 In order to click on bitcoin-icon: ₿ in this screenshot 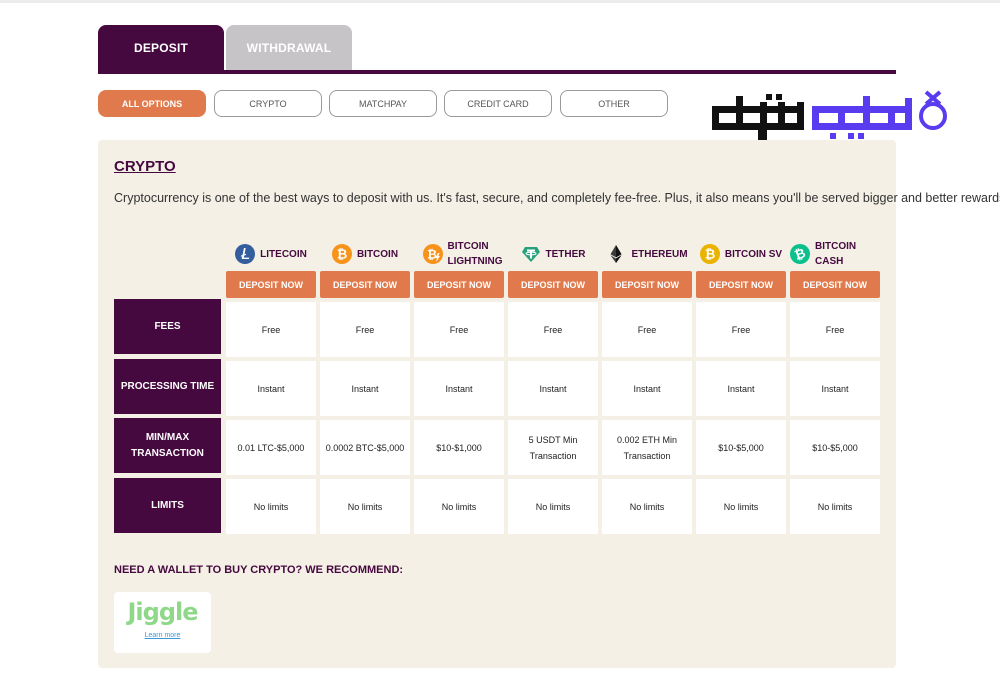, I will do `click(341, 254)`.